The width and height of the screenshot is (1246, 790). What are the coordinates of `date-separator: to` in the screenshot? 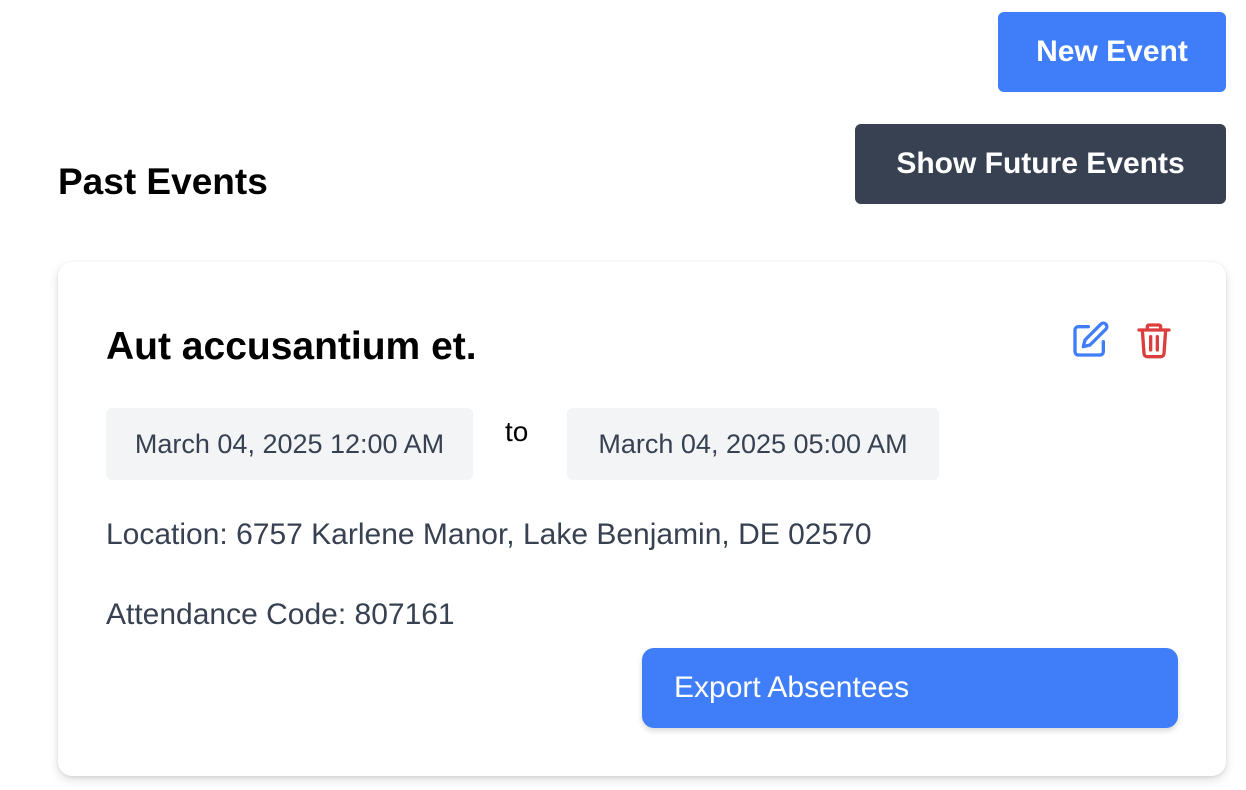 It's located at (517, 431).